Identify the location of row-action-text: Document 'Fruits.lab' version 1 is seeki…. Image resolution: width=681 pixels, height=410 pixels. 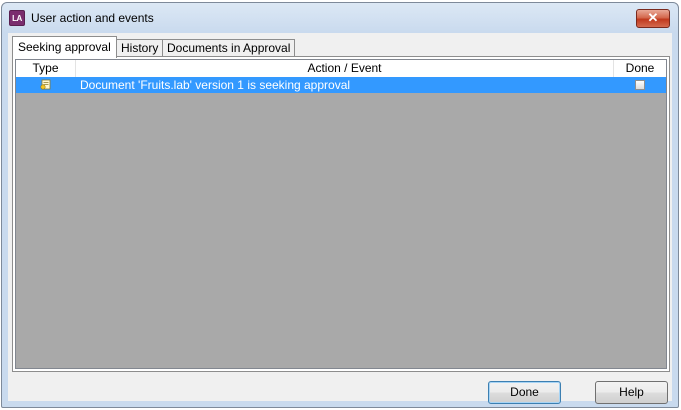
(215, 85).